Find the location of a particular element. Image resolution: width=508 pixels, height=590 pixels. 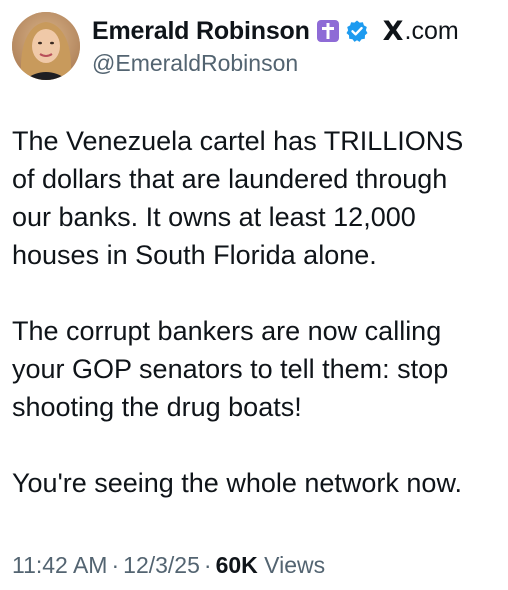

post-meta: 11:42 AM · 12/3/25 · 60K Views is located at coordinates (168, 565).